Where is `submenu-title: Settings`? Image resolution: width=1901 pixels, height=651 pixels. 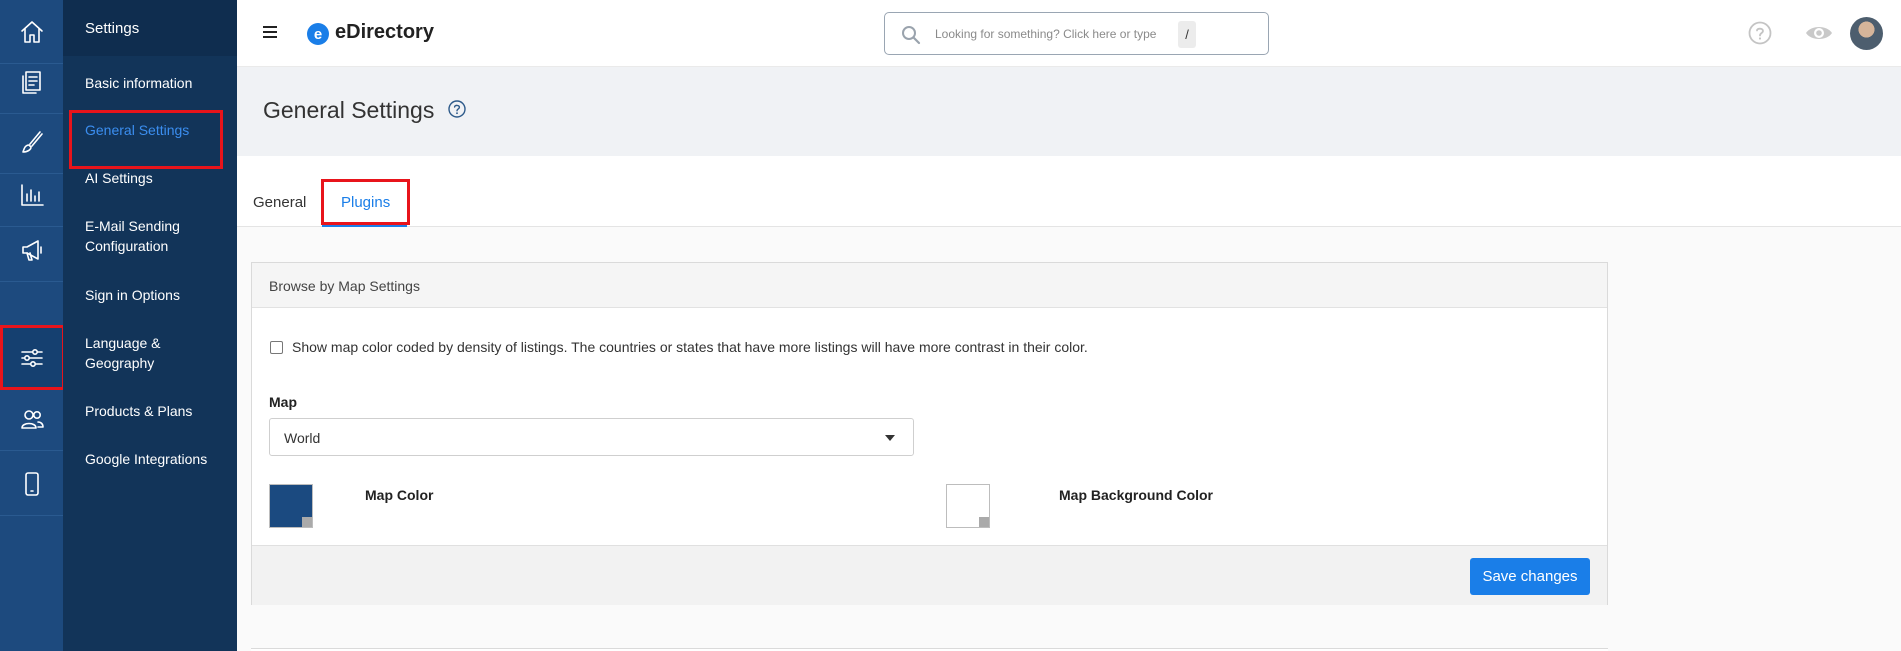 submenu-title: Settings is located at coordinates (112, 28).